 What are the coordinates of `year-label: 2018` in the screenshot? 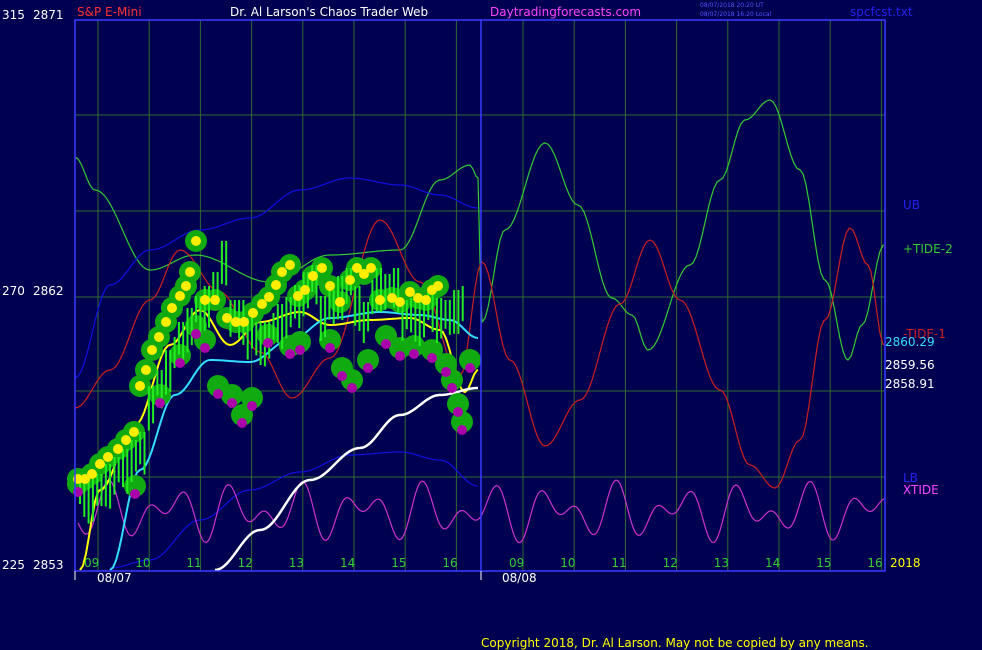 It's located at (905, 563).